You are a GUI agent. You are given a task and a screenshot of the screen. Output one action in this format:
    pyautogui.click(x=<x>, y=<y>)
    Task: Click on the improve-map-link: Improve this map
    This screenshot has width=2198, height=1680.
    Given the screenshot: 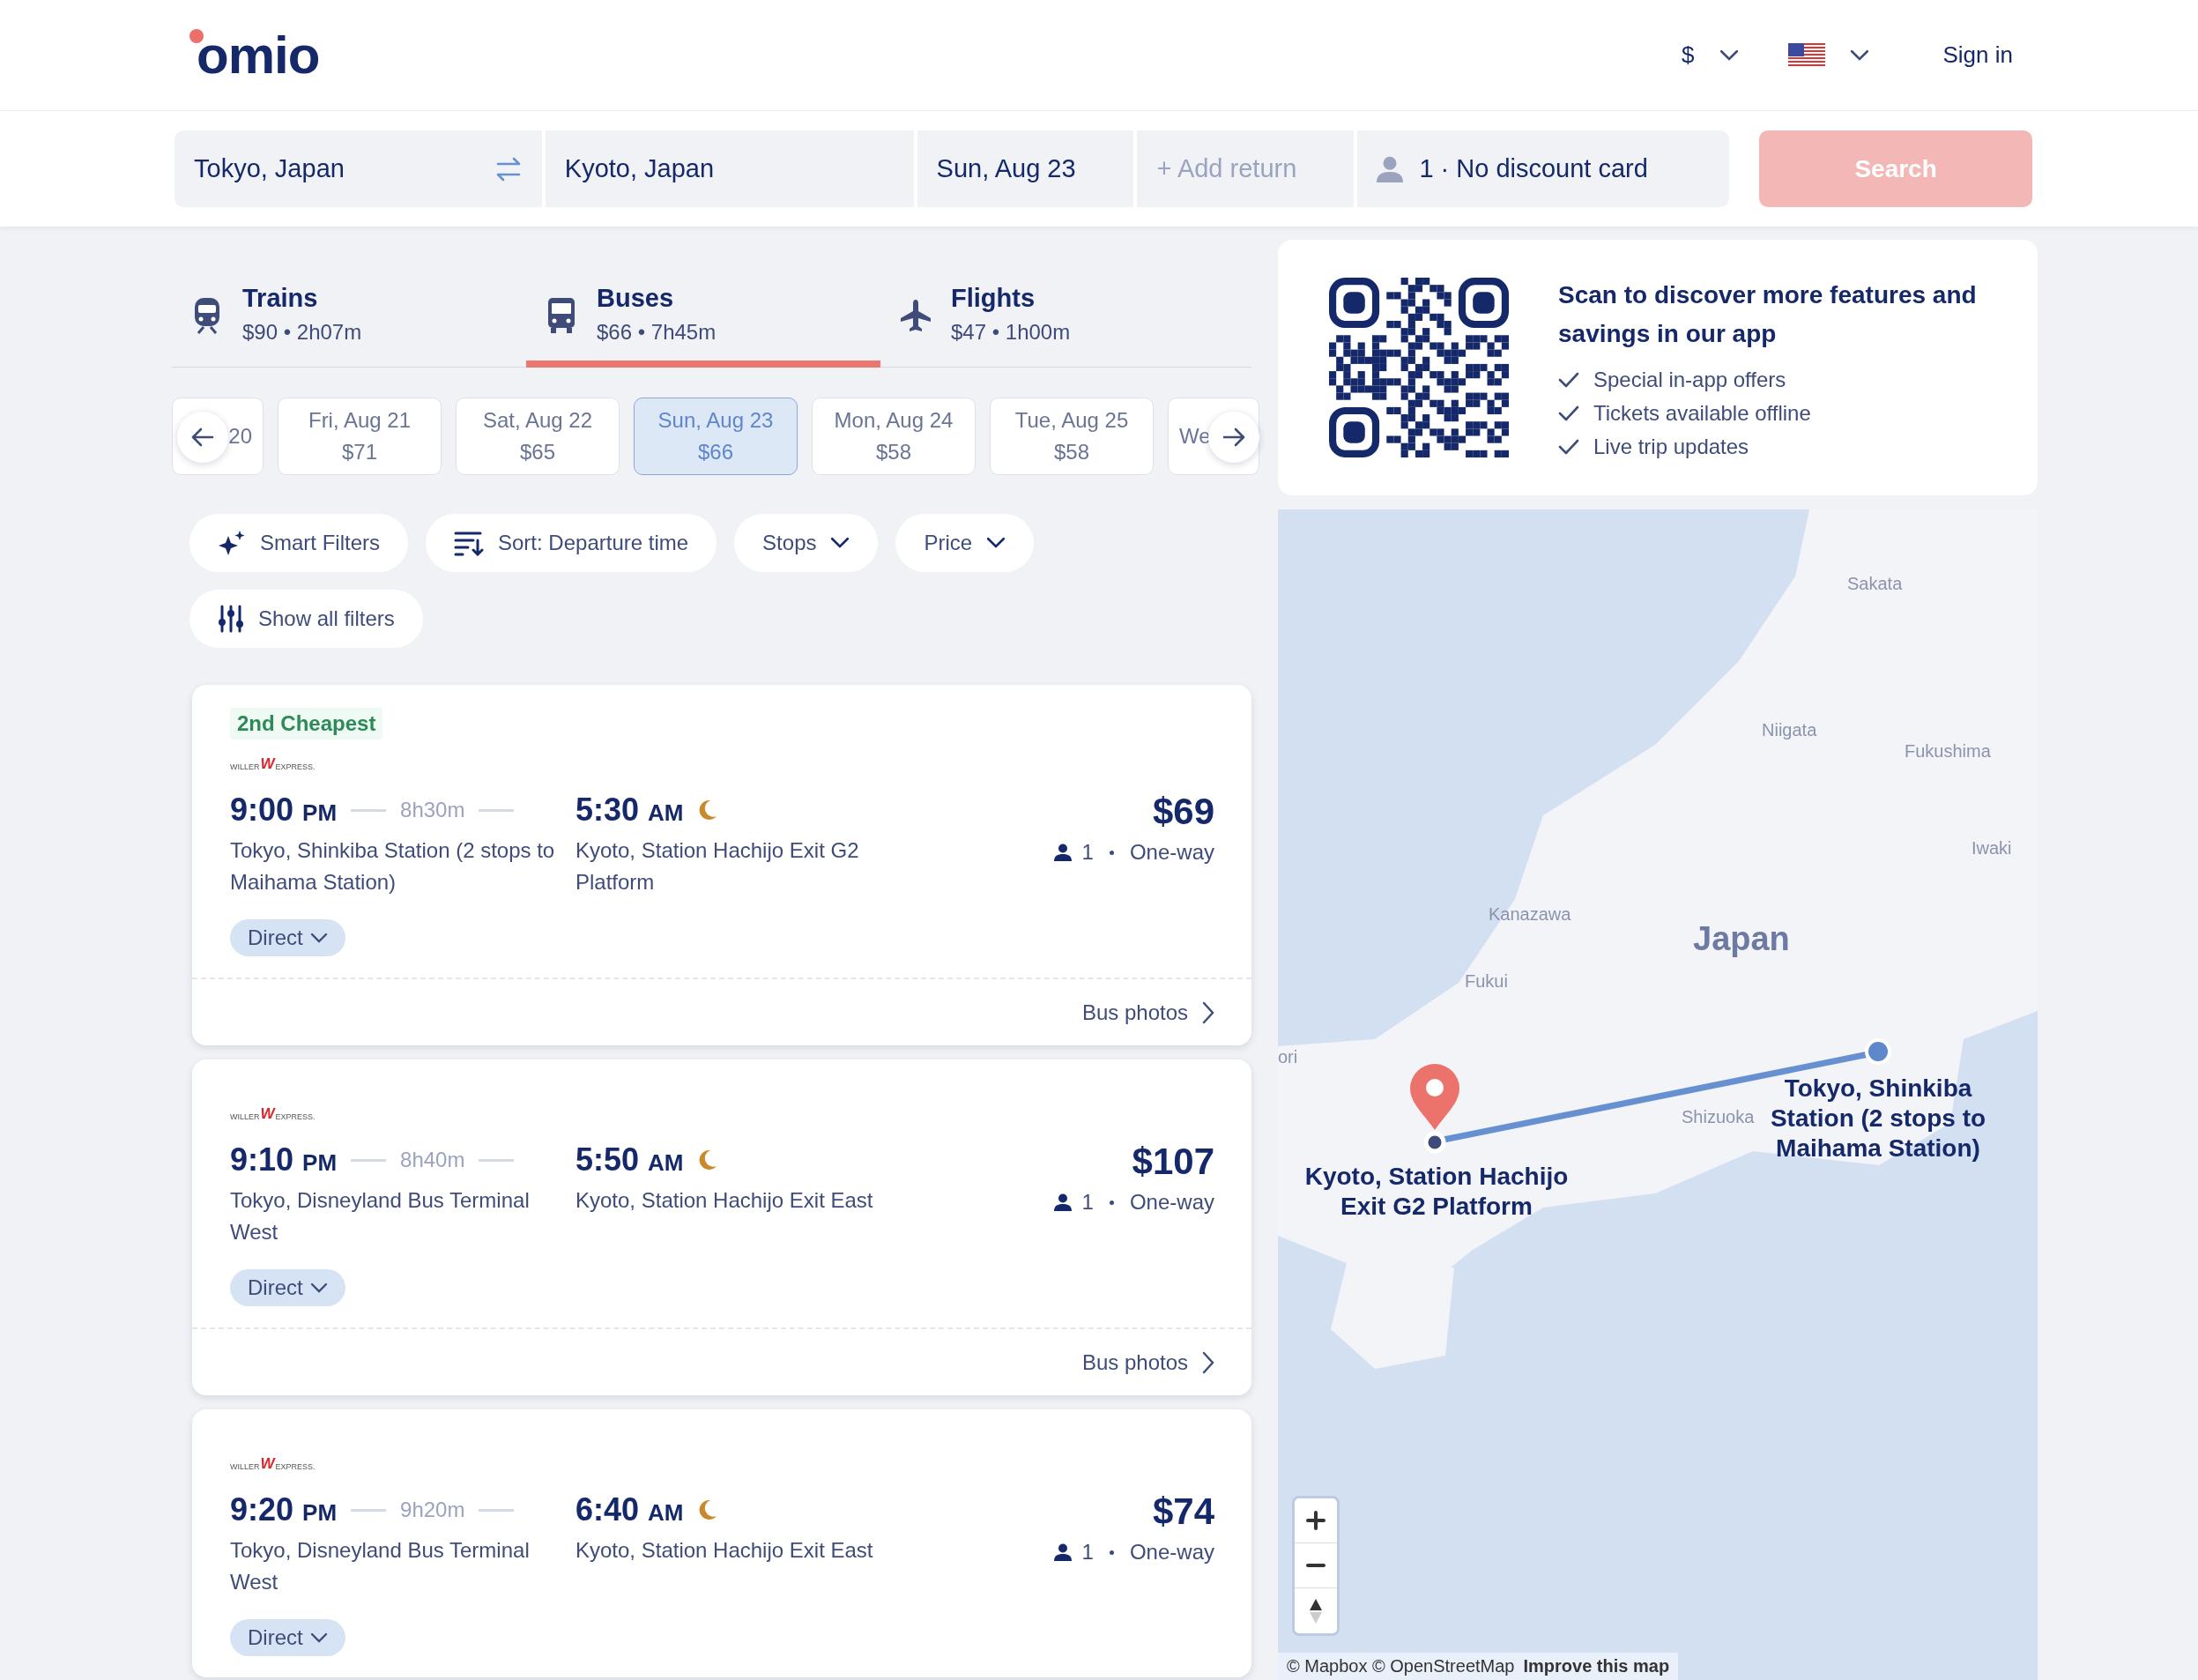 What is the action you would take?
    pyautogui.click(x=1596, y=1666)
    